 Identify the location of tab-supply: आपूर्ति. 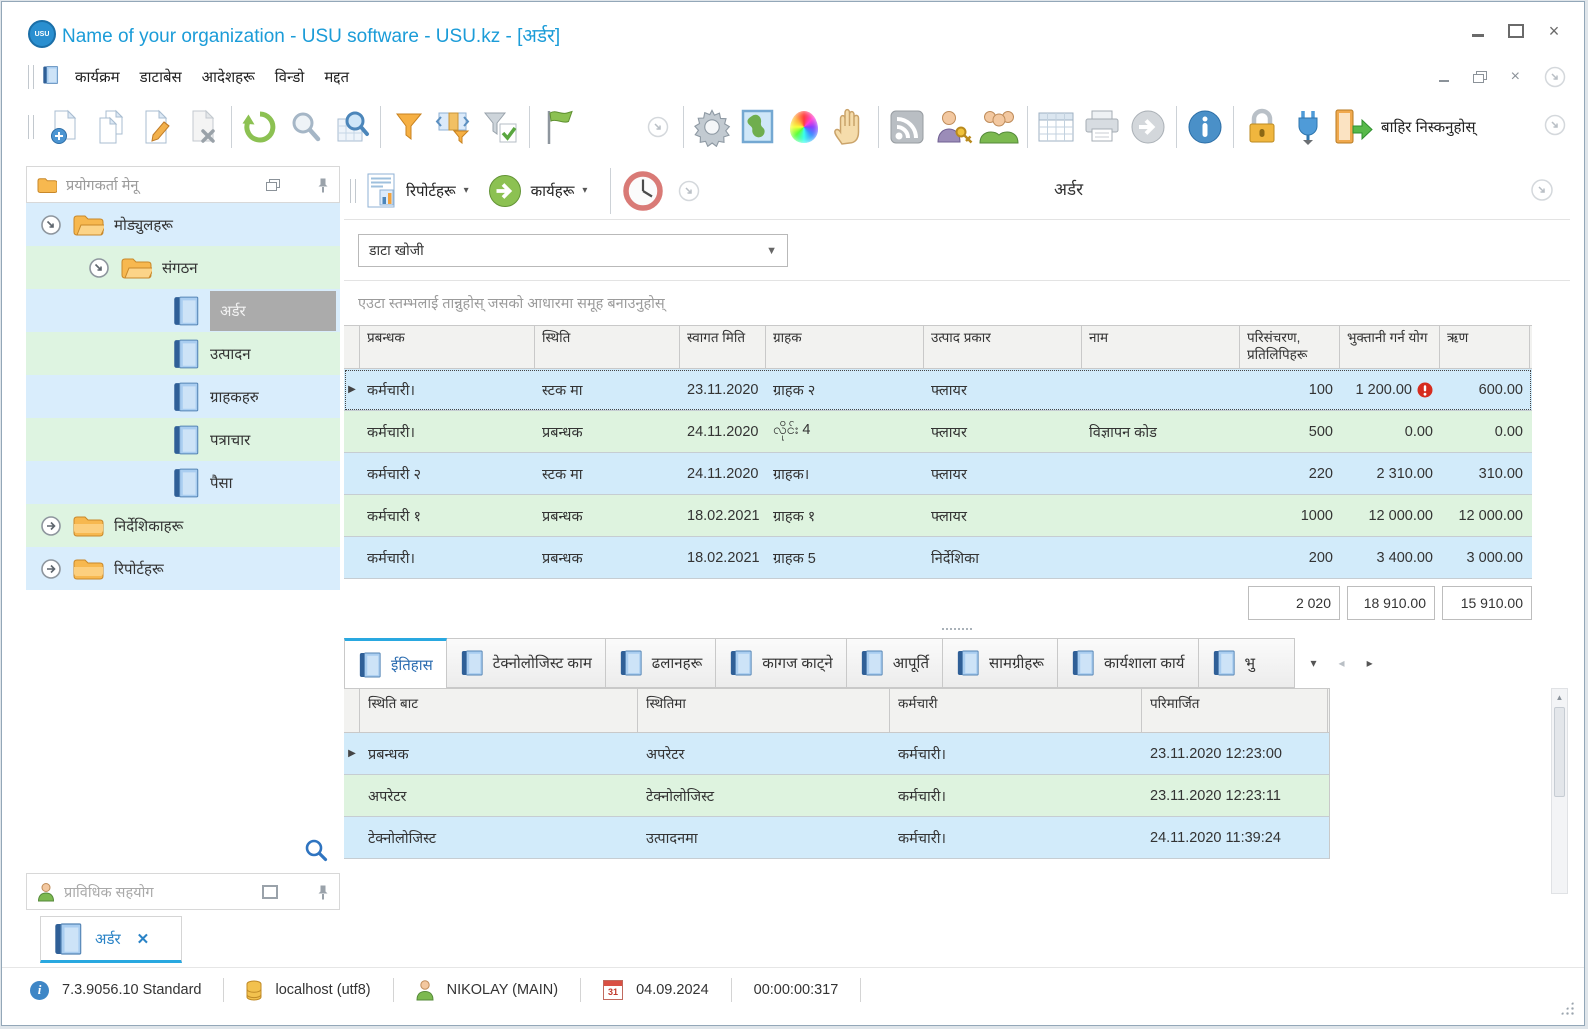
(894, 663).